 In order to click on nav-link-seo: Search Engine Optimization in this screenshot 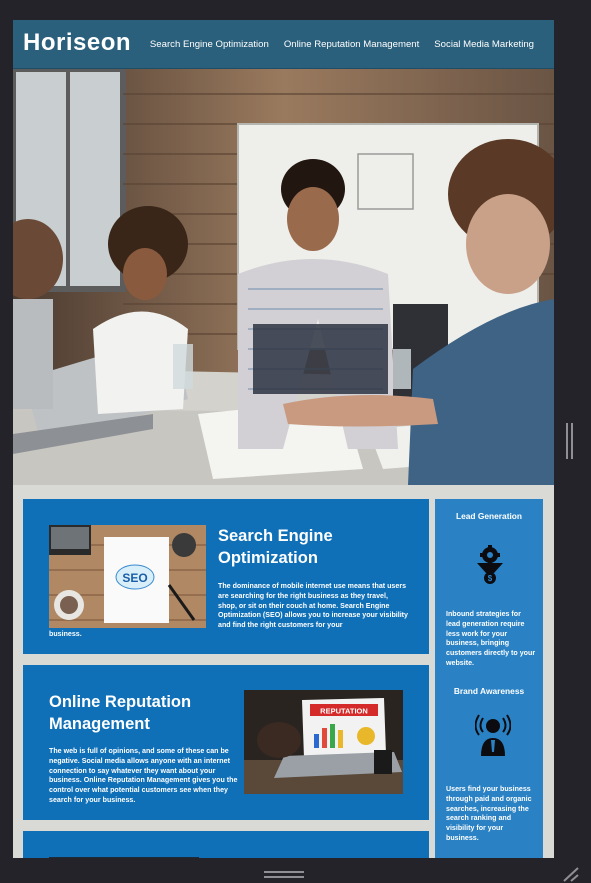, I will do `click(209, 44)`.